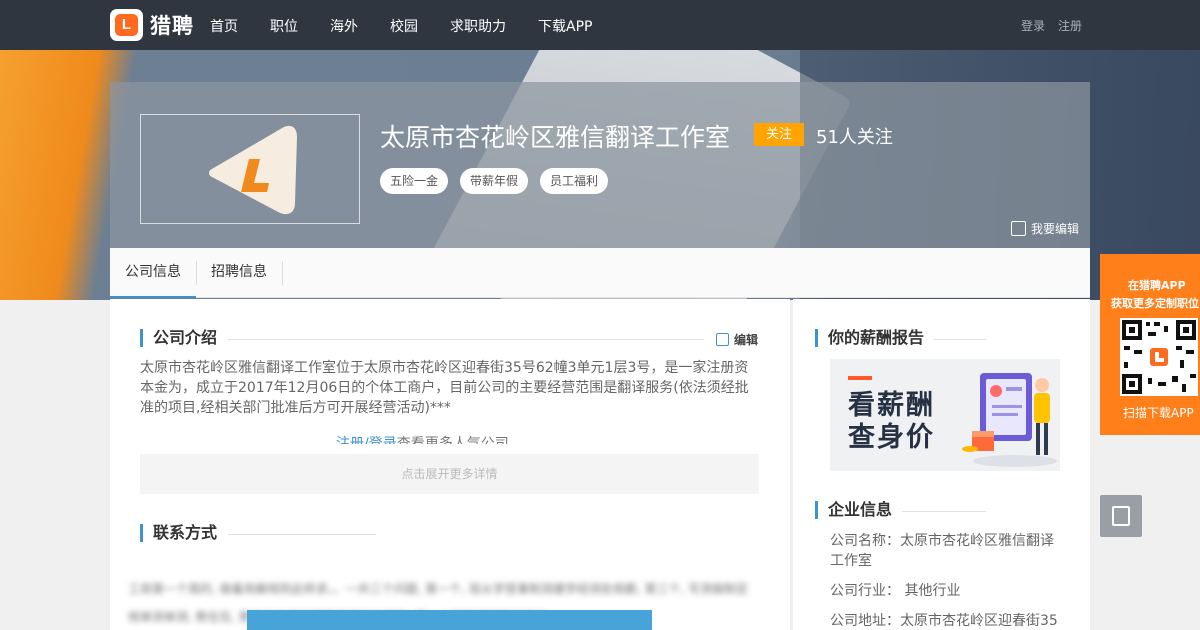 This screenshot has width=1200, height=630. I want to click on nav-jobs: 职位, so click(284, 26).